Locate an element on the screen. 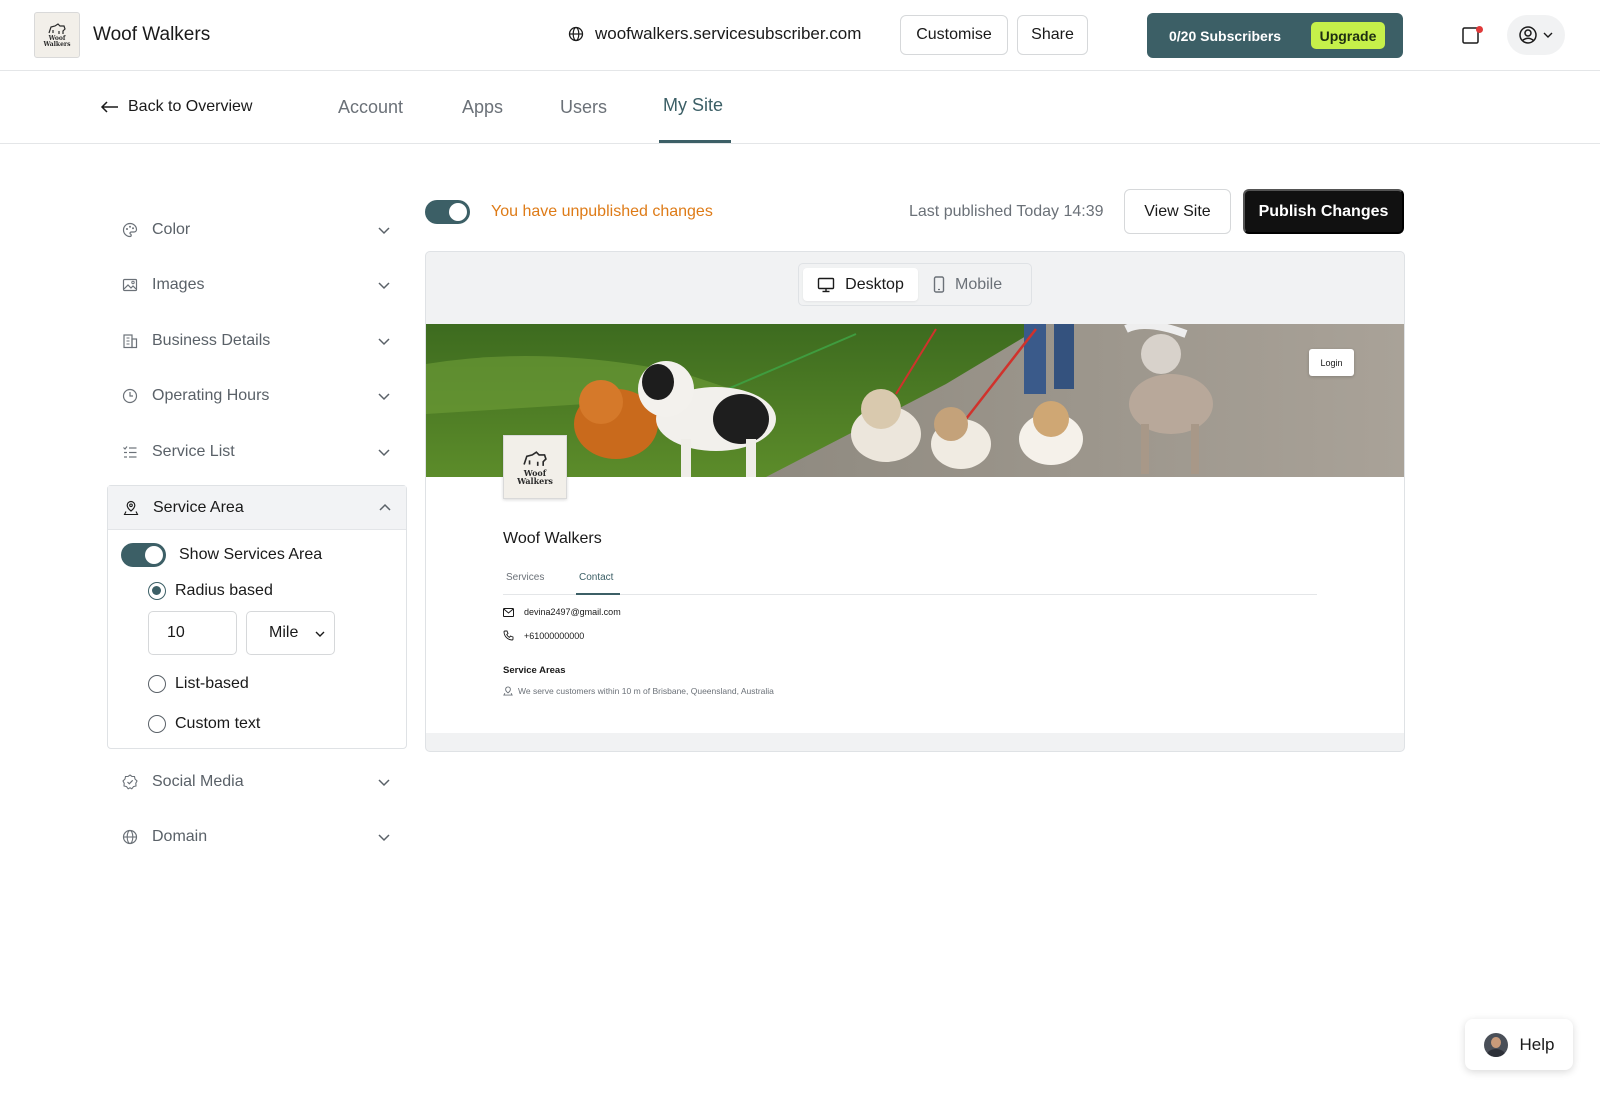 This screenshot has width=1600, height=1098. sidebar-item-color: Color is located at coordinates (257, 230).